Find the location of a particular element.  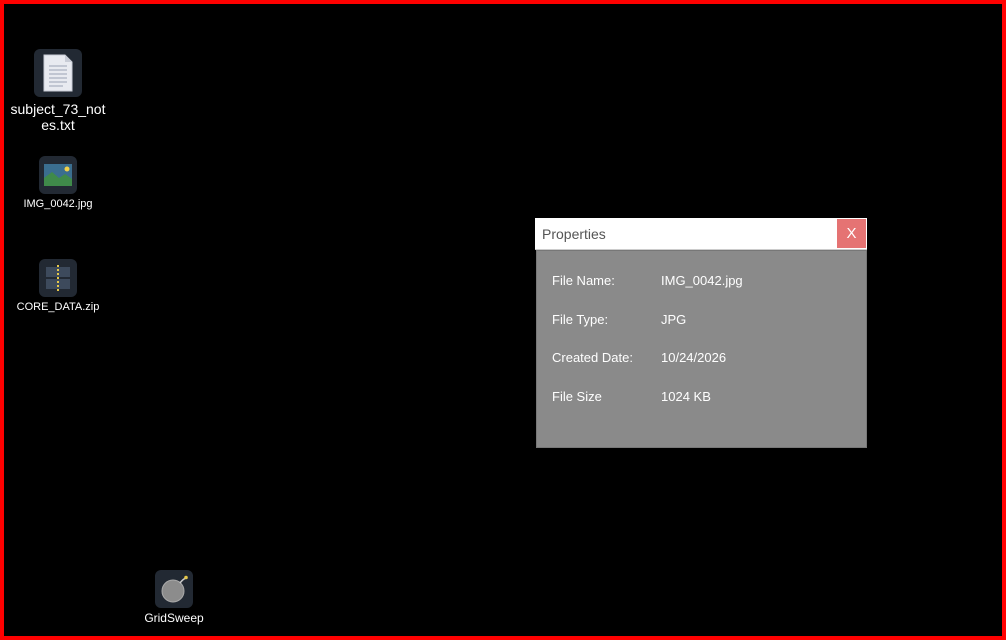

desktop-icon-notes-txt: subject_73_notes.txt is located at coordinates (58, 91).